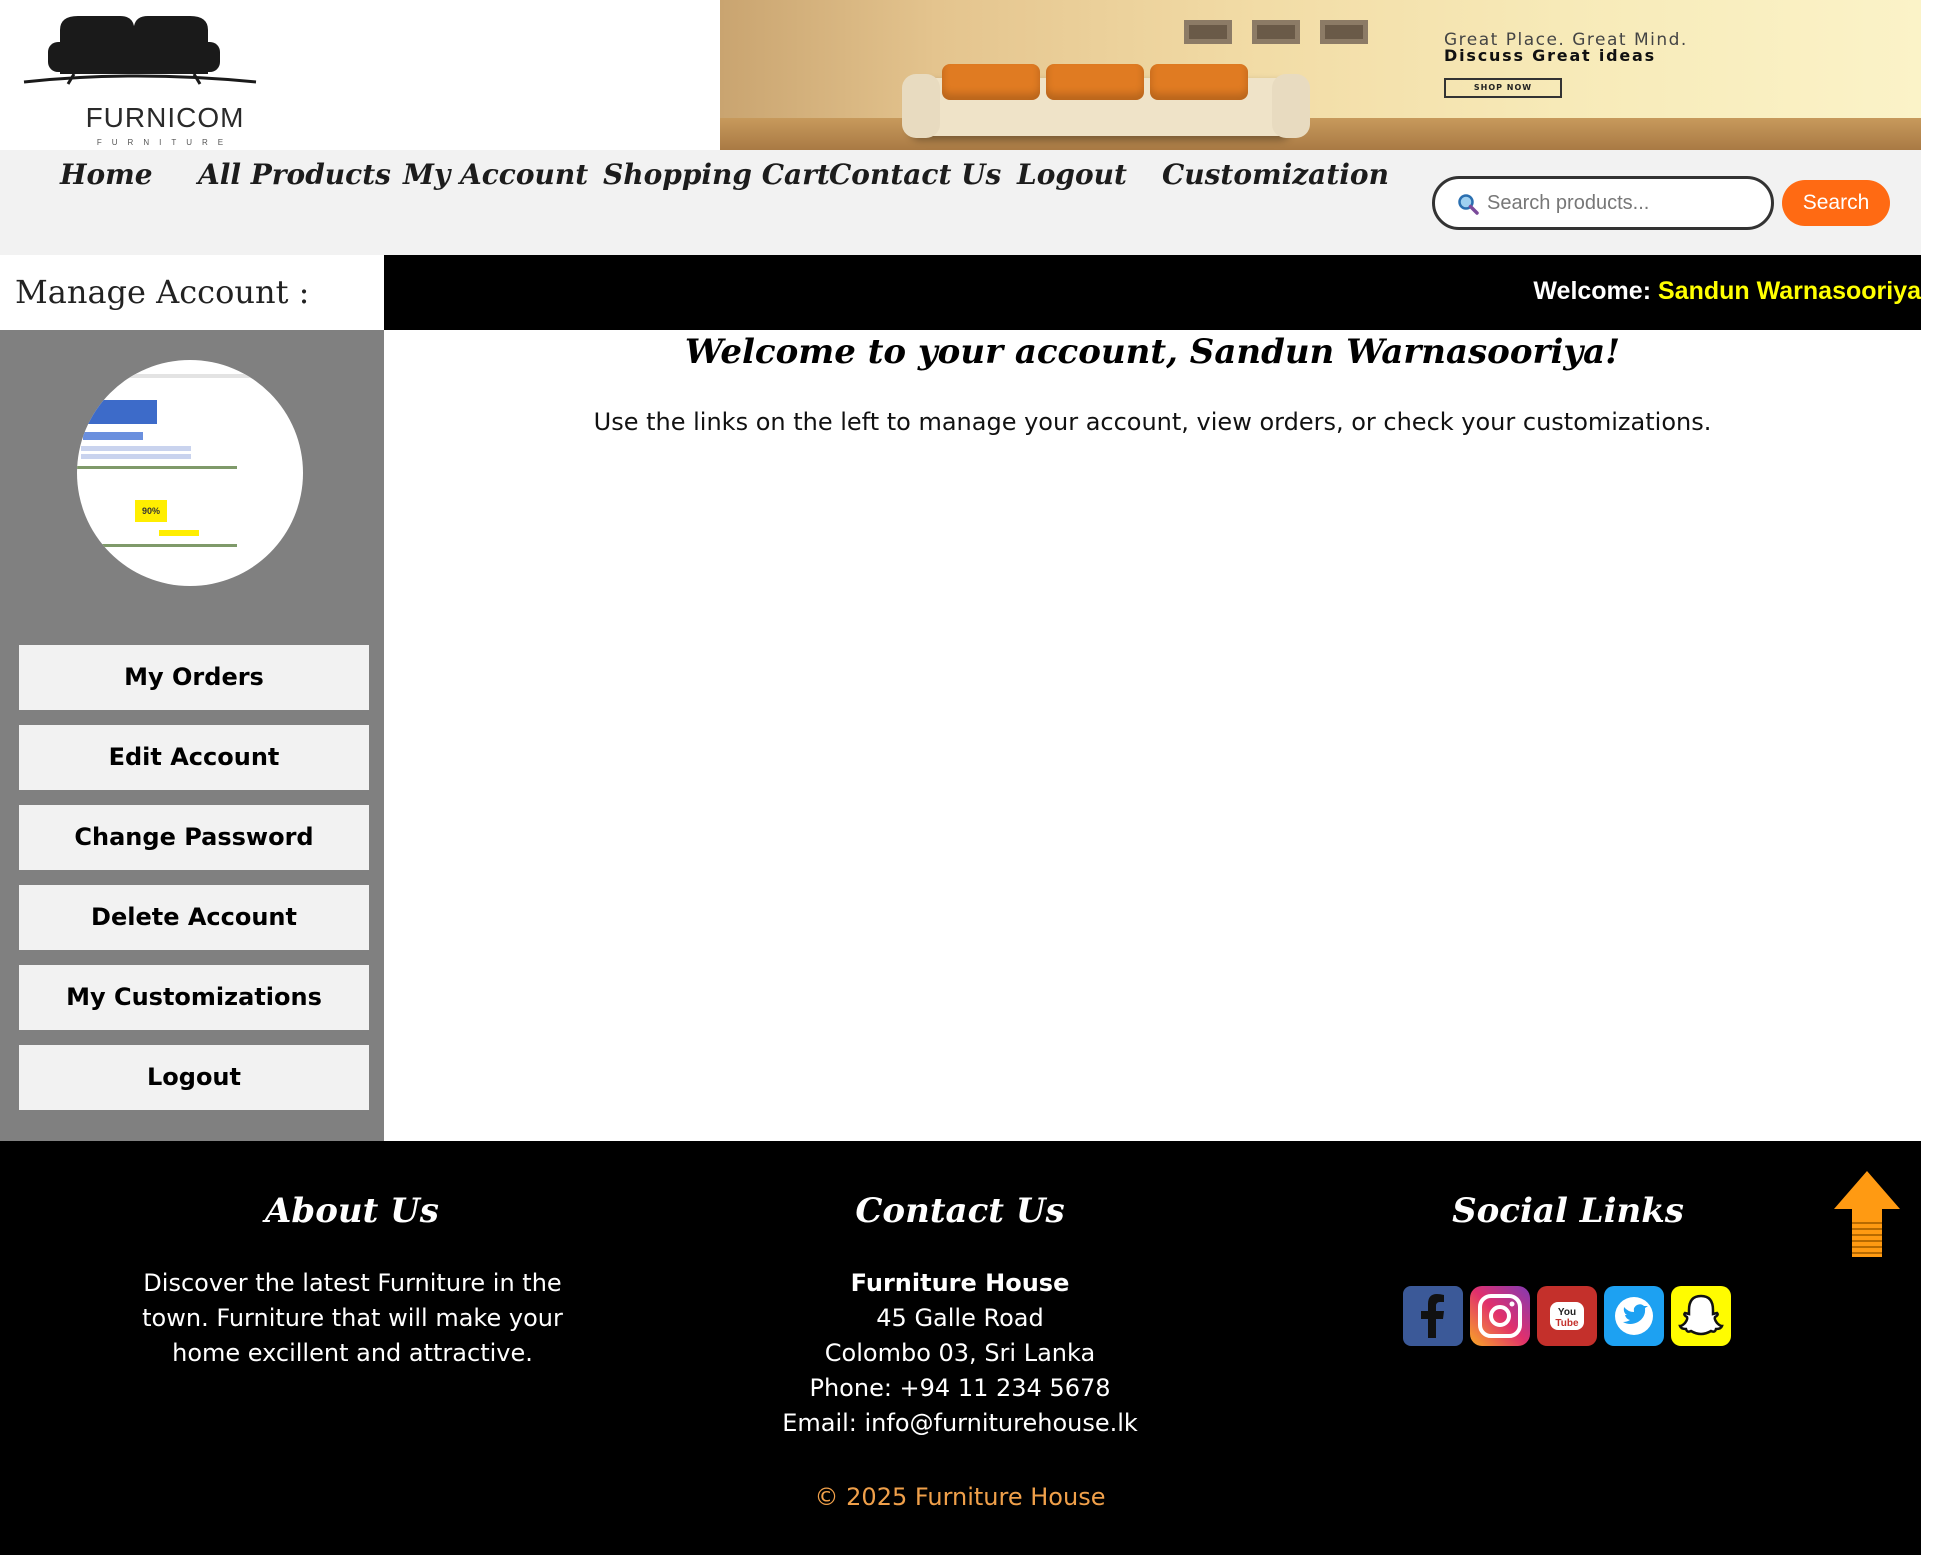 The width and height of the screenshot is (1938, 1555). What do you see at coordinates (192, 292) in the screenshot?
I see `manage-account-label: Manage Account :` at bounding box center [192, 292].